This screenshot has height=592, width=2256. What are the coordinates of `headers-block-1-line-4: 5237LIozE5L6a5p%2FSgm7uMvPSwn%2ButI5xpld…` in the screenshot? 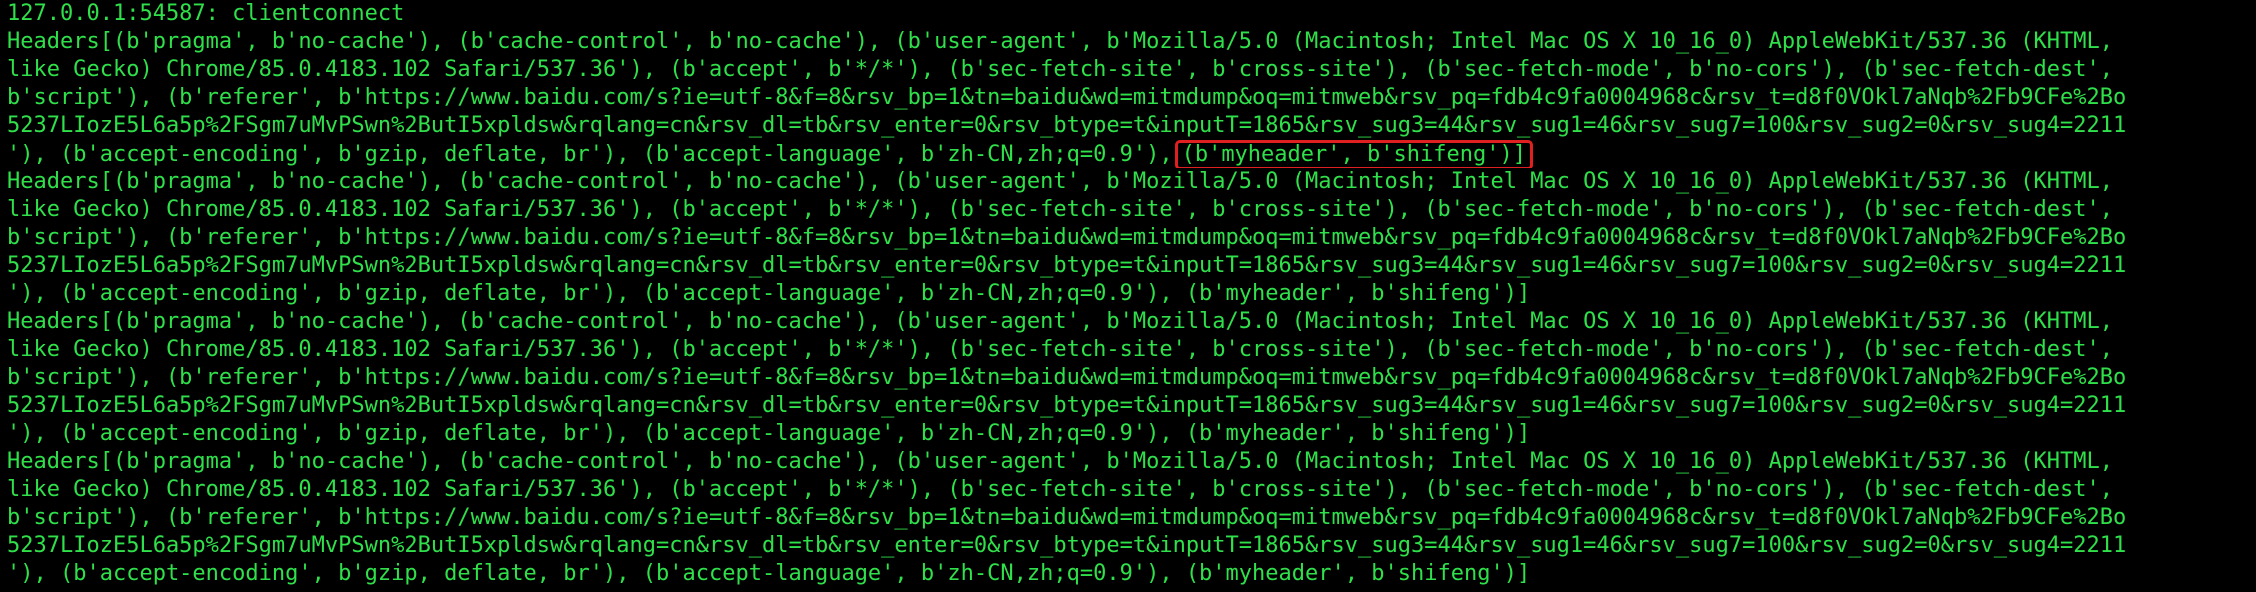 It's located at (1067, 125).